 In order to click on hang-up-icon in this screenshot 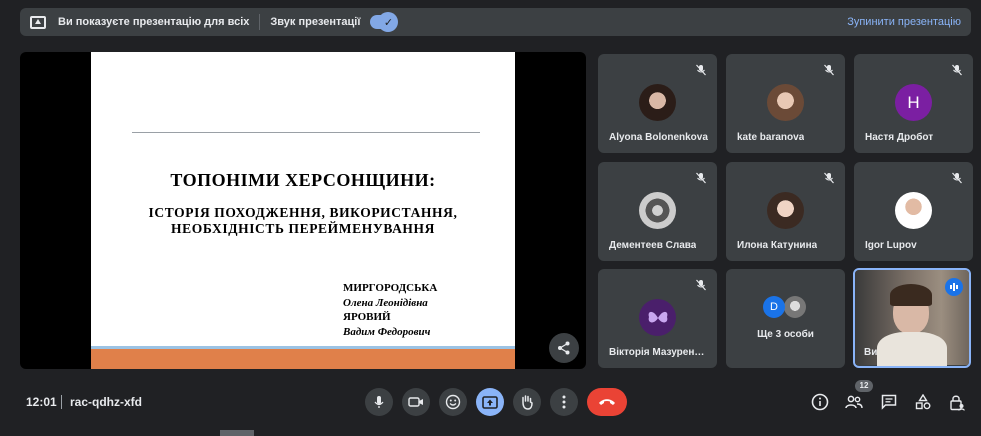, I will do `click(607, 402)`.